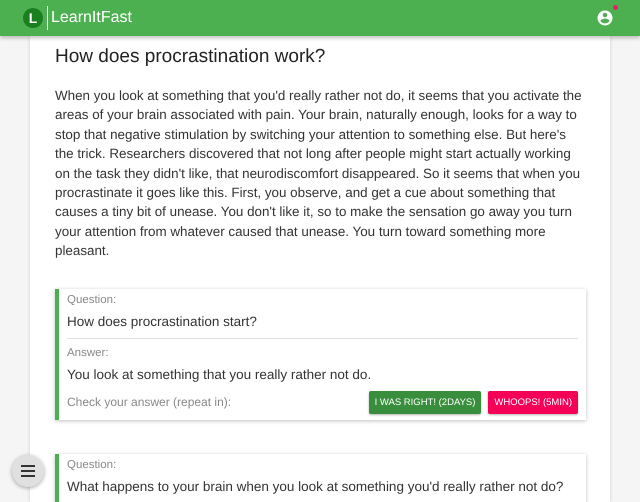 The height and width of the screenshot is (502, 640). Describe the element at coordinates (88, 352) in the screenshot. I see `field-label: Answer:` at that location.